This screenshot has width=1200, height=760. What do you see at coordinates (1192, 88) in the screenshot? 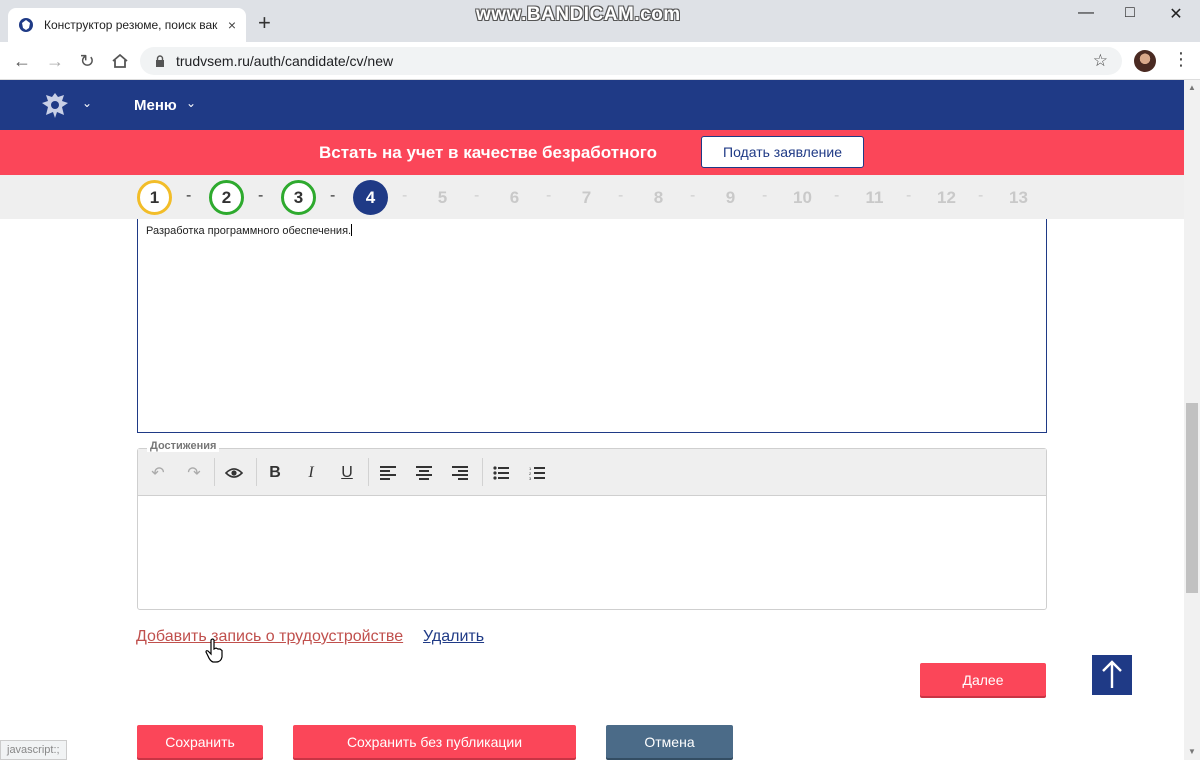
I see `scroll-up-icon: ▲` at bounding box center [1192, 88].